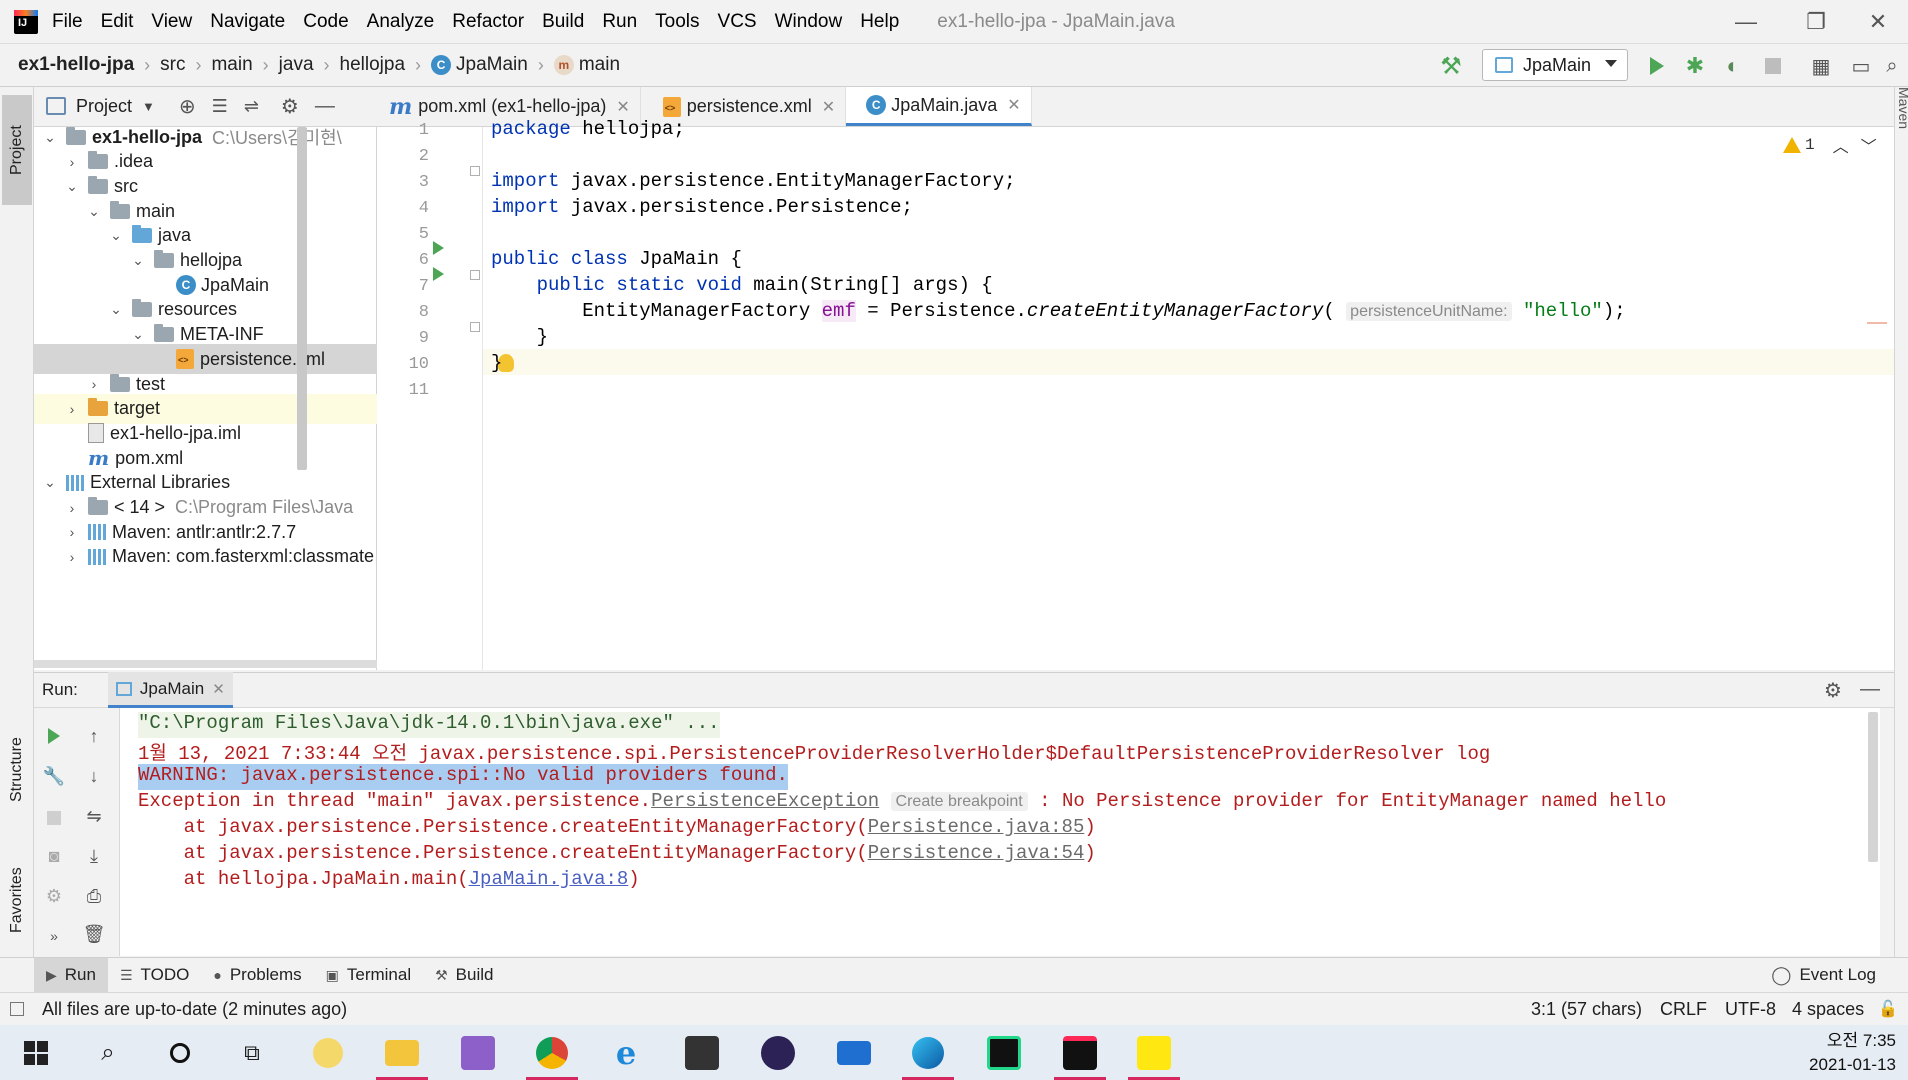 This screenshot has height=1080, width=1908. I want to click on eclipse-icon, so click(778, 1052).